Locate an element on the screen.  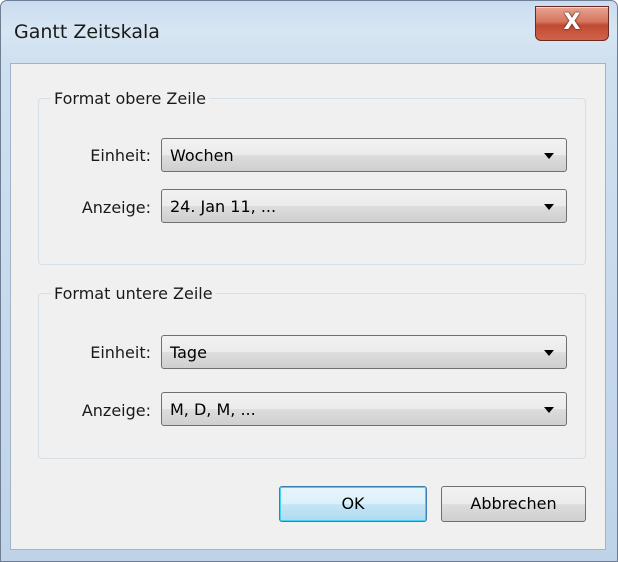
close-icon: X is located at coordinates (572, 22).